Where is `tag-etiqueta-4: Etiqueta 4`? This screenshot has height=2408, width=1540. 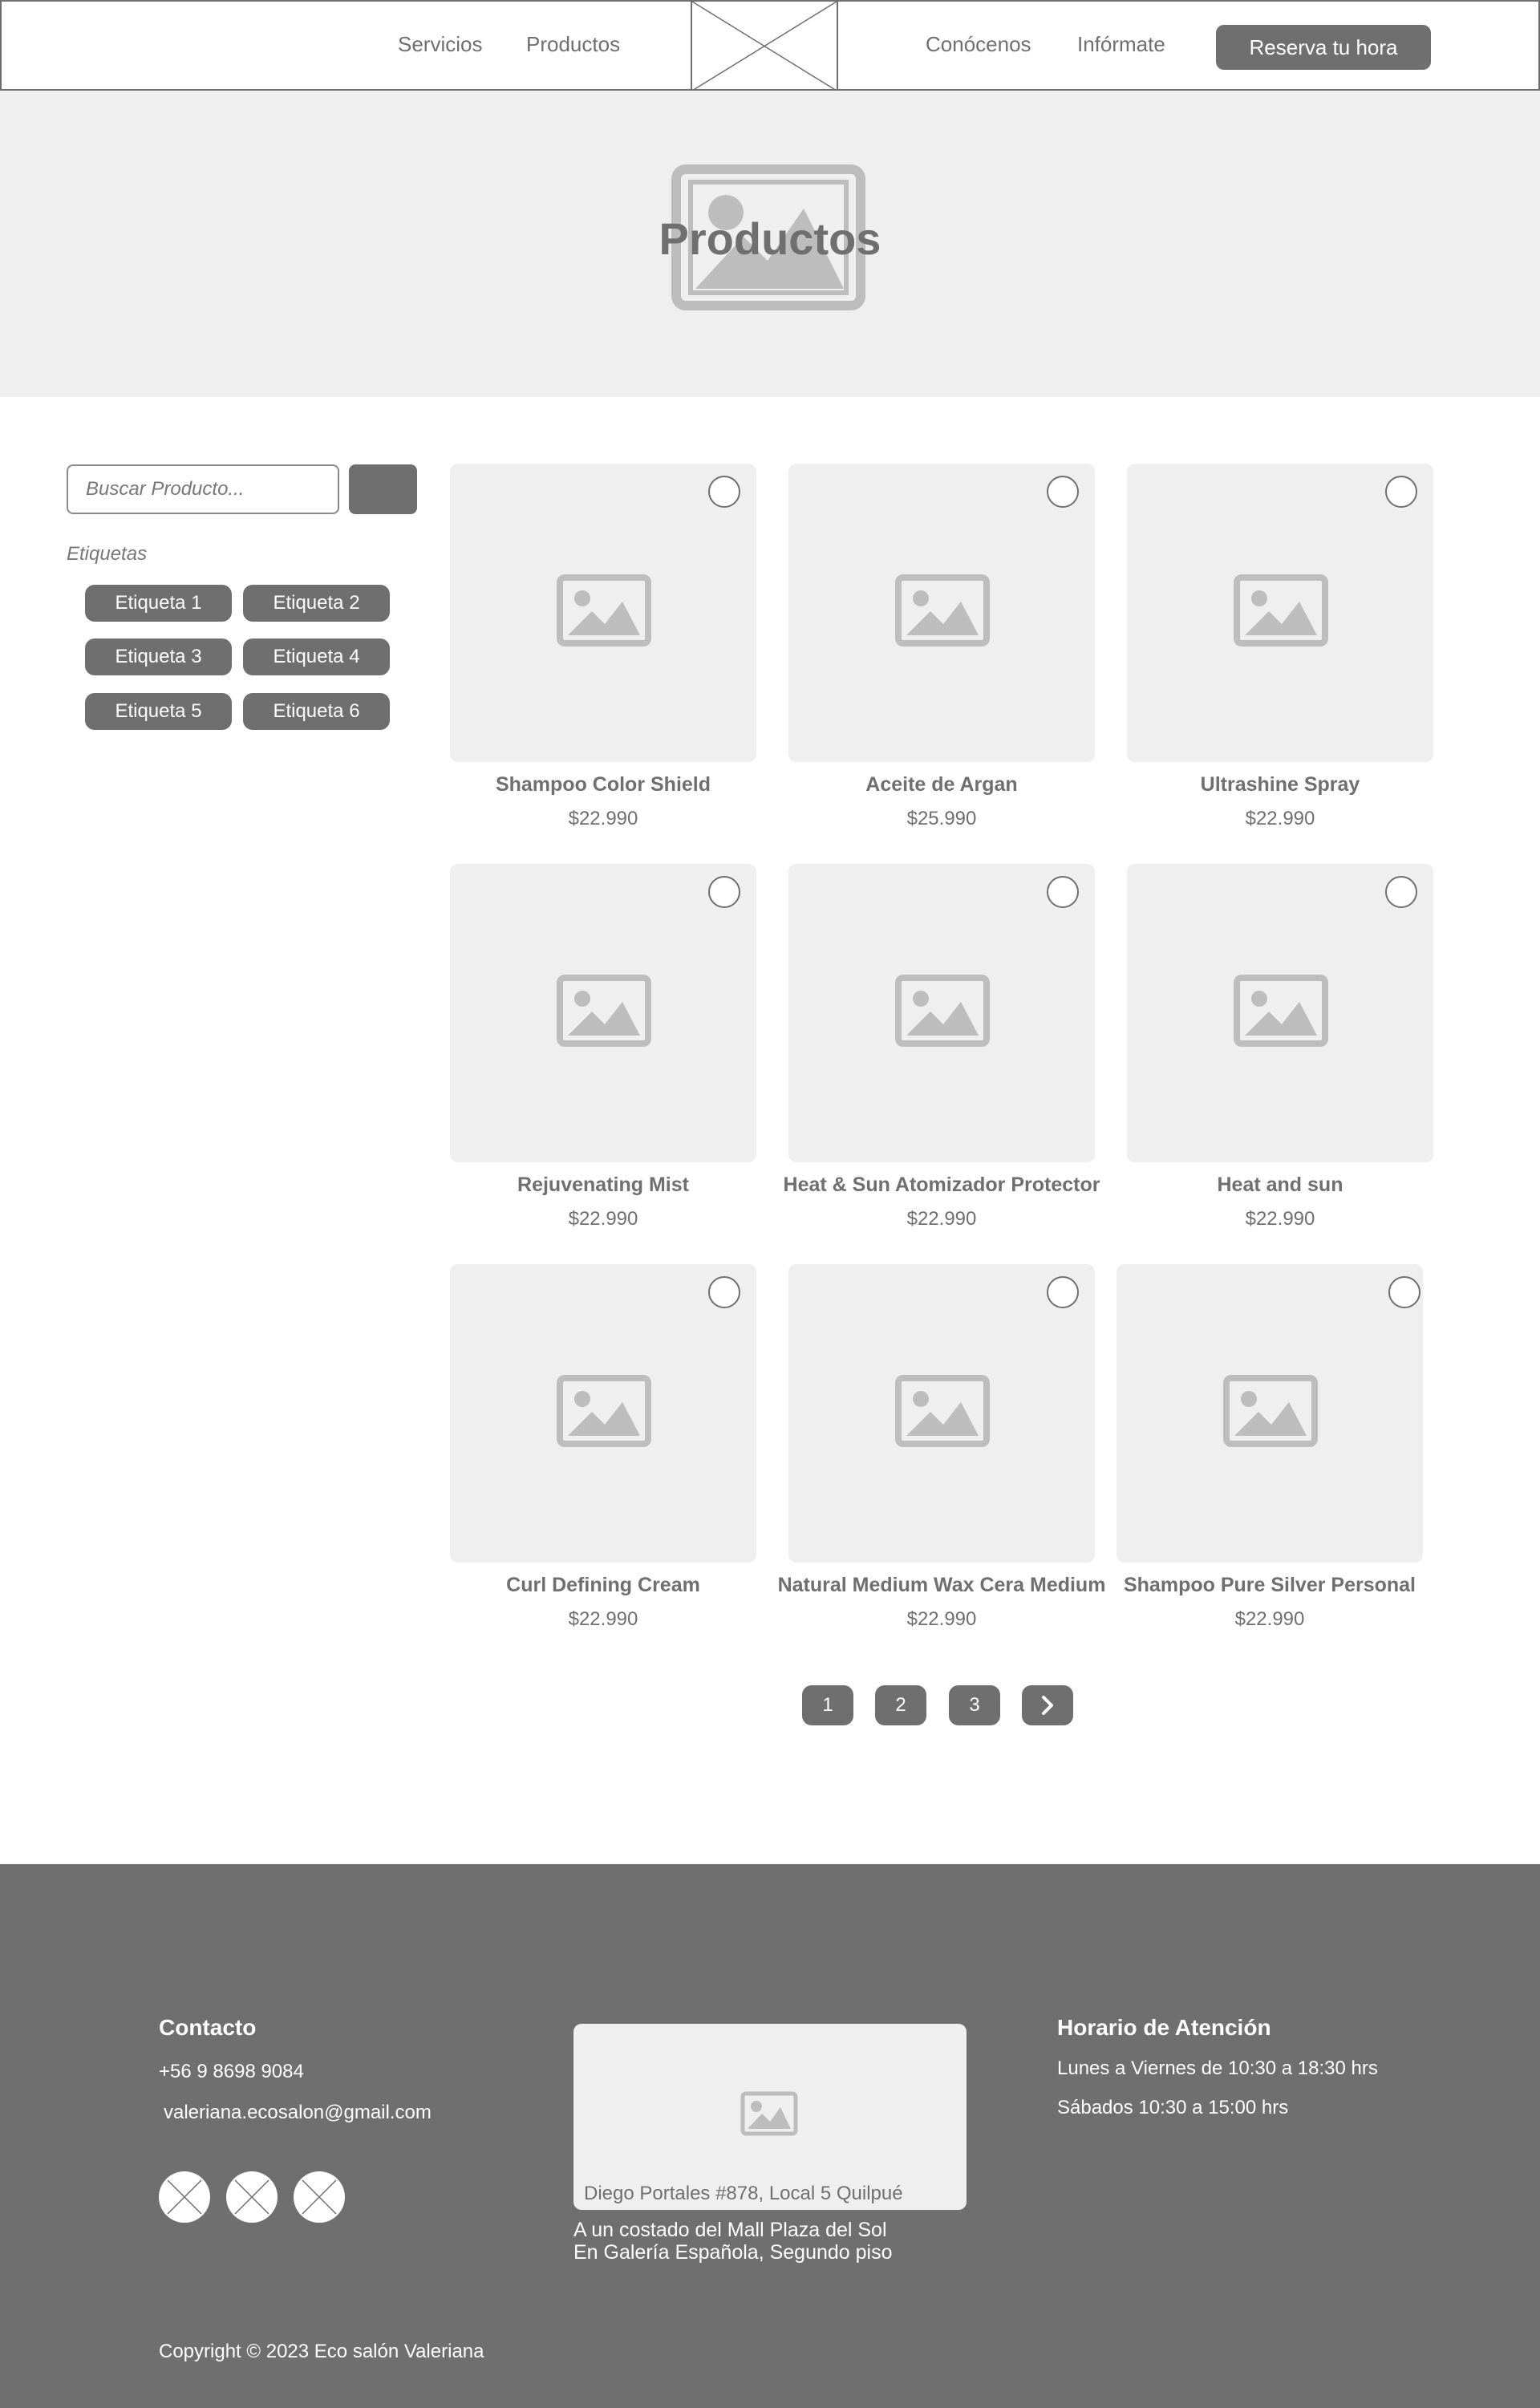 tag-etiqueta-4: Etiqueta 4 is located at coordinates (316, 656).